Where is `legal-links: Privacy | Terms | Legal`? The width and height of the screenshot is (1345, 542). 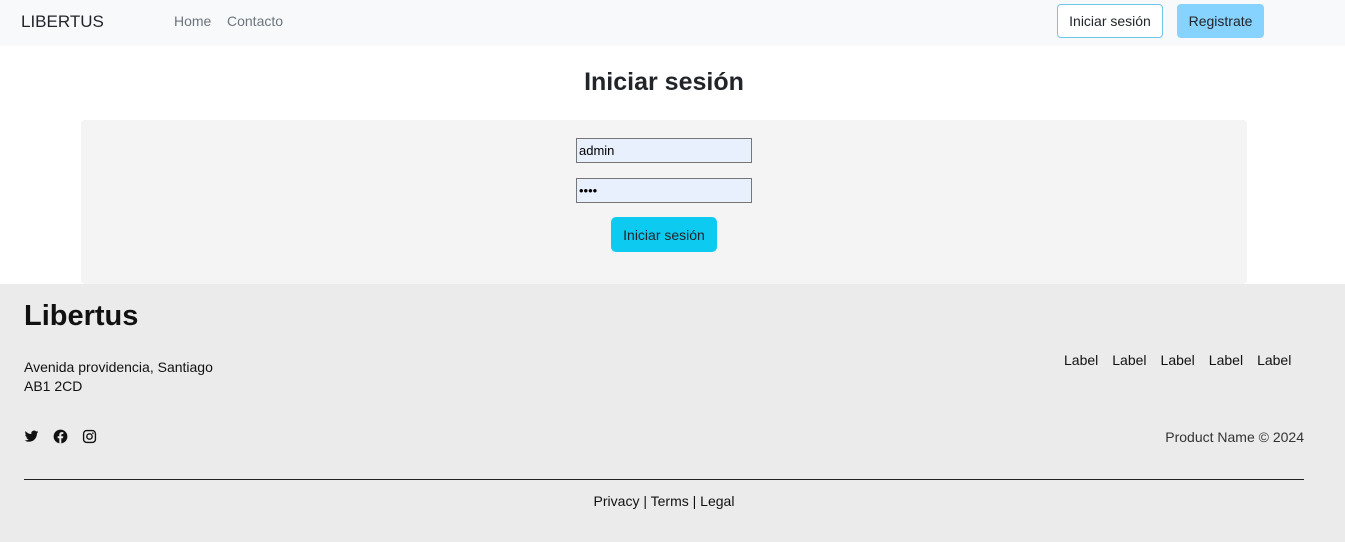 legal-links: Privacy | Terms | Legal is located at coordinates (664, 501).